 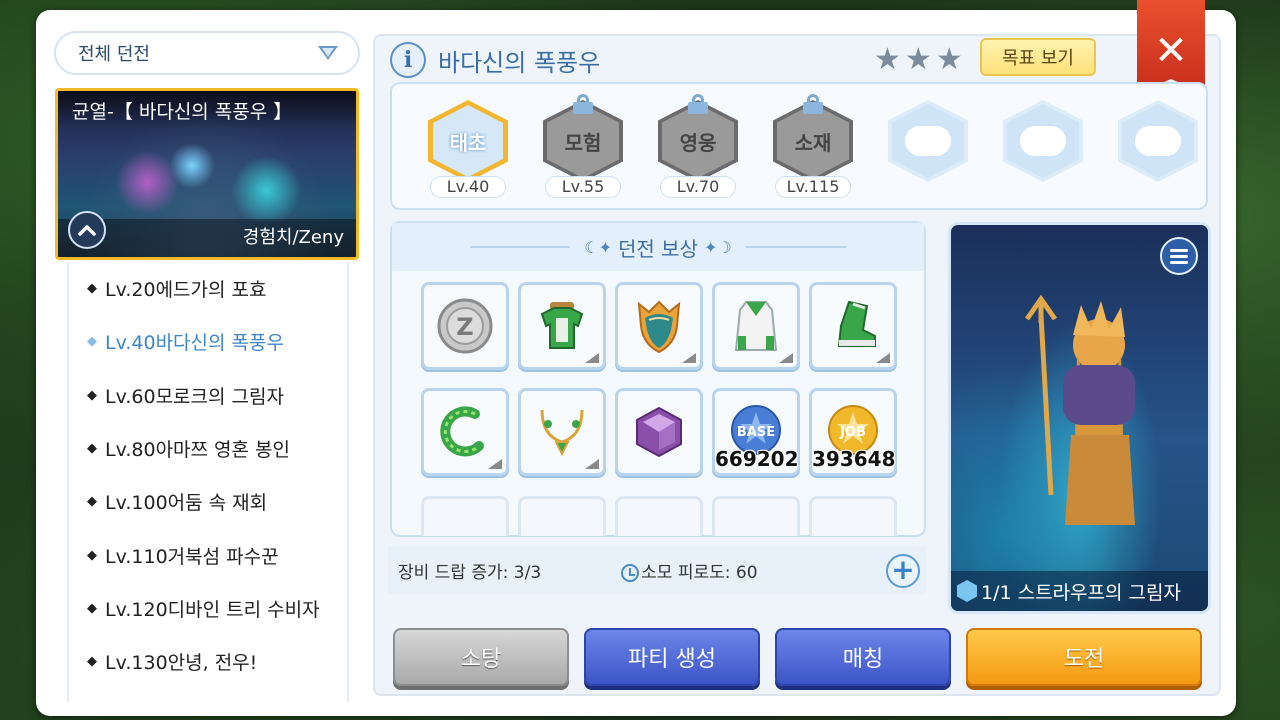 I want to click on difficulty-option-selected: 태초 Lv.40, so click(x=468, y=150).